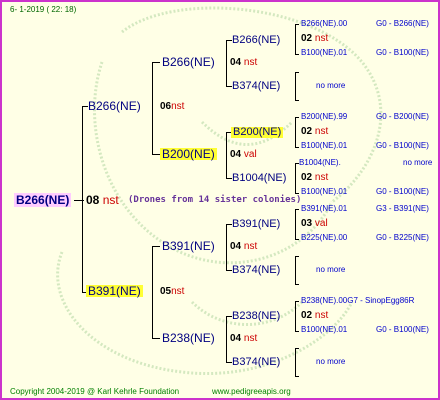 Image resolution: width=440 pixels, height=400 pixels. What do you see at coordinates (244, 246) in the screenshot?
I see `gp3-generation: 04 nst` at bounding box center [244, 246].